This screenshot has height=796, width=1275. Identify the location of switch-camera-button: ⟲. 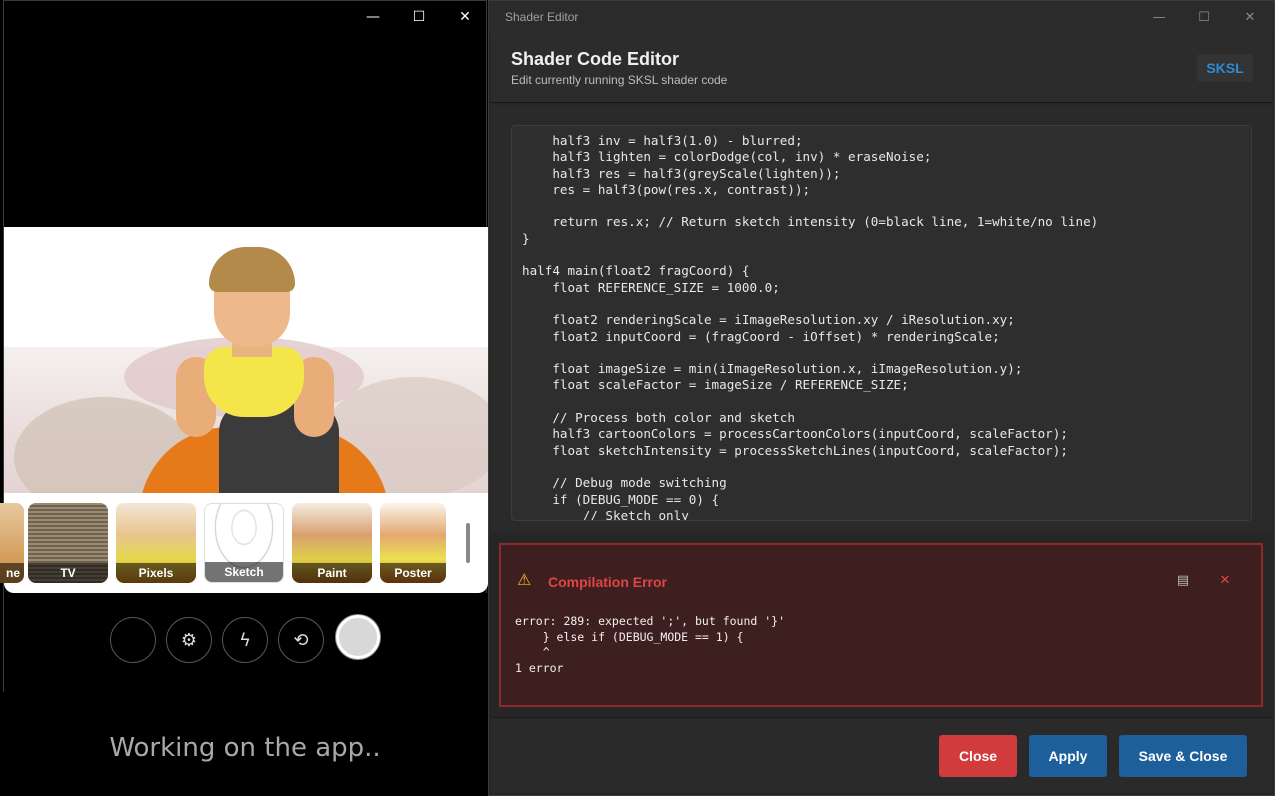
(301, 640).